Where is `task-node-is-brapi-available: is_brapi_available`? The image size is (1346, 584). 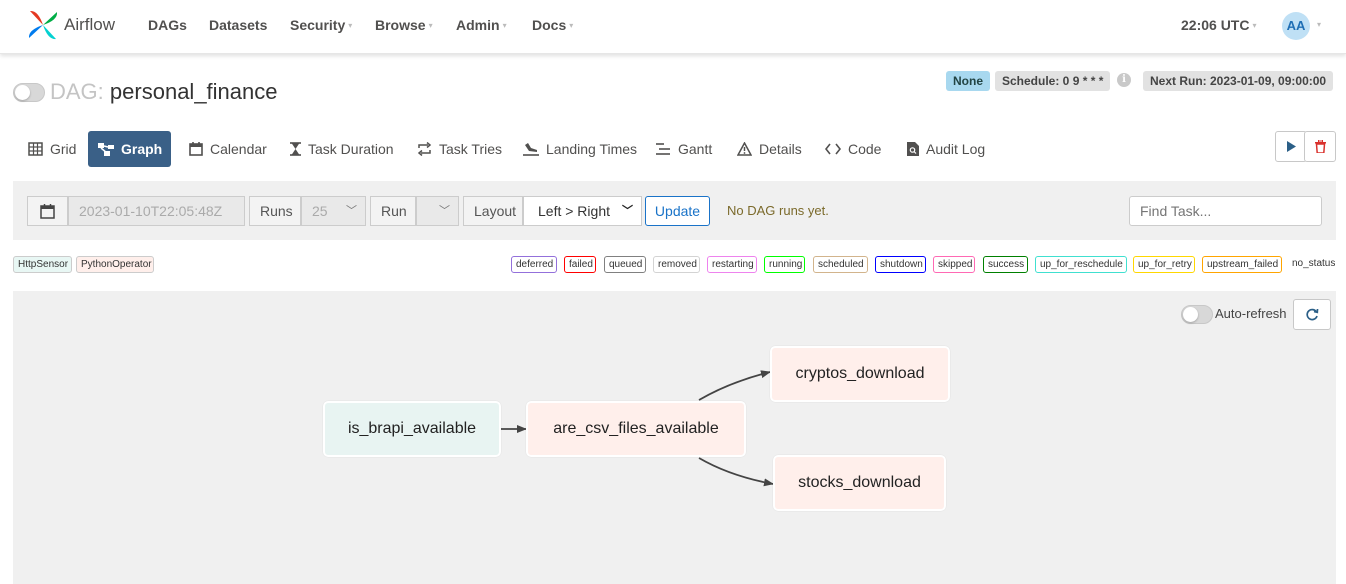 task-node-is-brapi-available: is_brapi_available is located at coordinates (412, 429).